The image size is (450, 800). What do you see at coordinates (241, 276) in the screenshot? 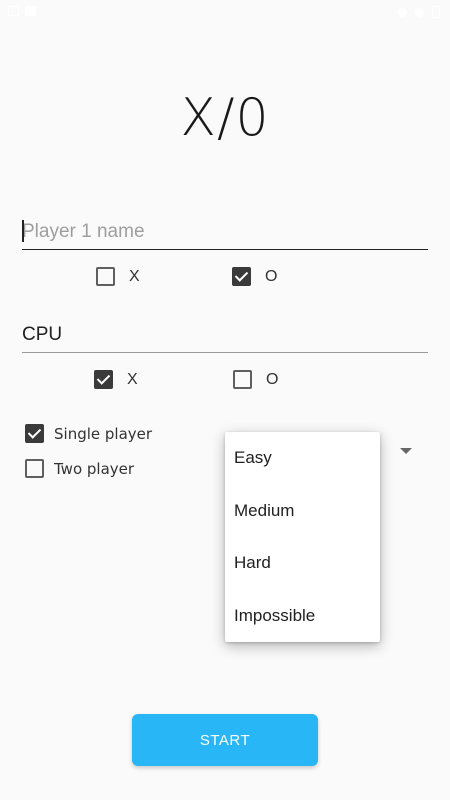
I see `player1-o-checkbox` at bounding box center [241, 276].